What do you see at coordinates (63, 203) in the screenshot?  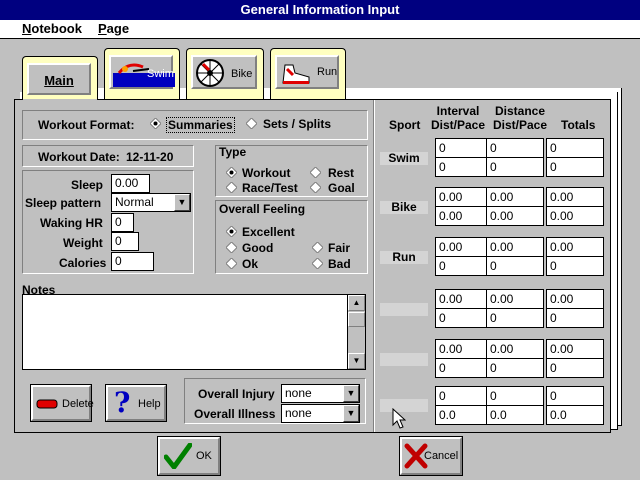 I see `sleep-pattern-label: Sleep pattern` at bounding box center [63, 203].